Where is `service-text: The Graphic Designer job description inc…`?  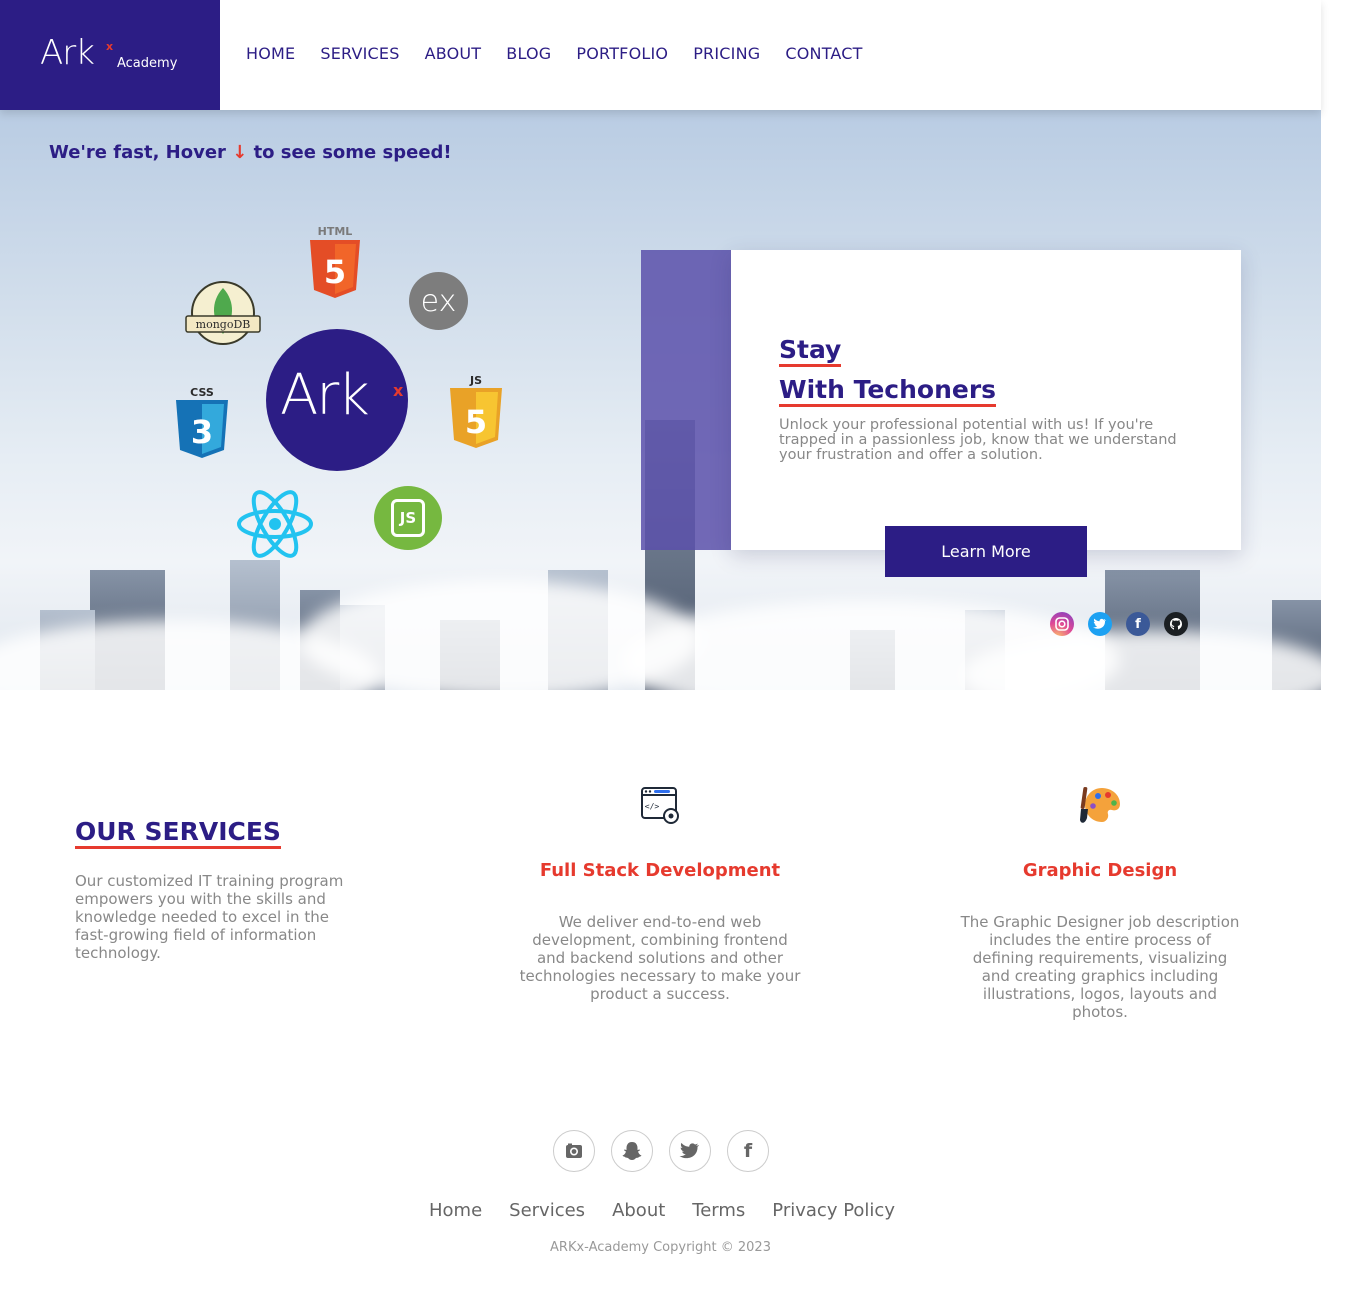
service-text: The Graphic Designer job description inc… is located at coordinates (1100, 967).